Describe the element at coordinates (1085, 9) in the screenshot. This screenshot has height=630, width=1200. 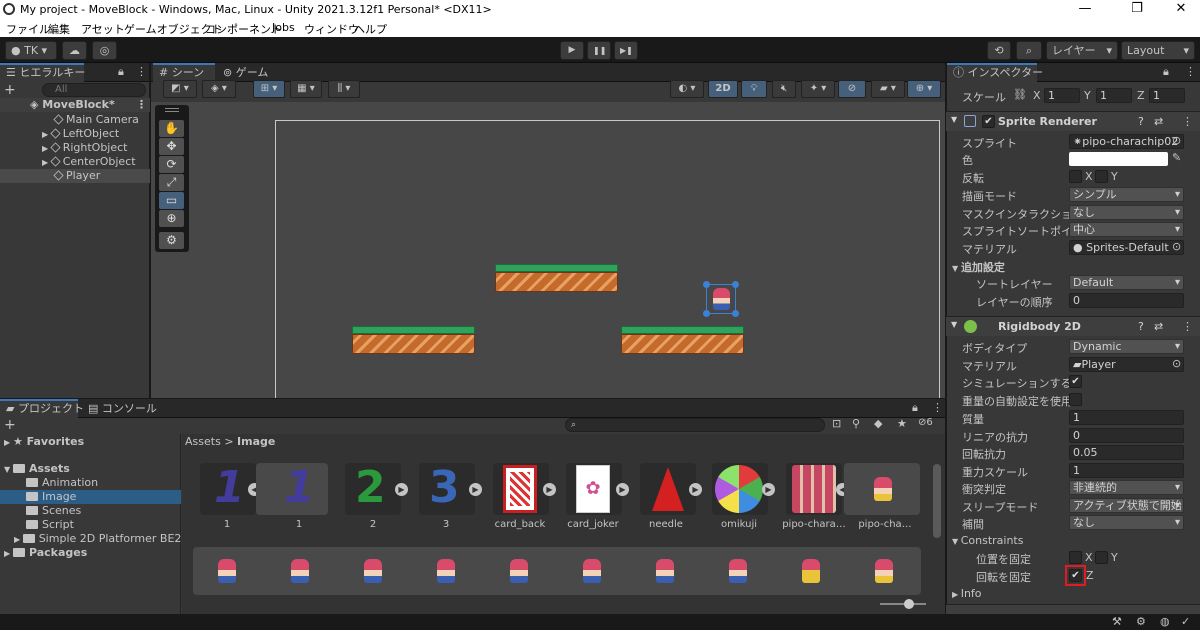
I see `minimize-button: —` at that location.